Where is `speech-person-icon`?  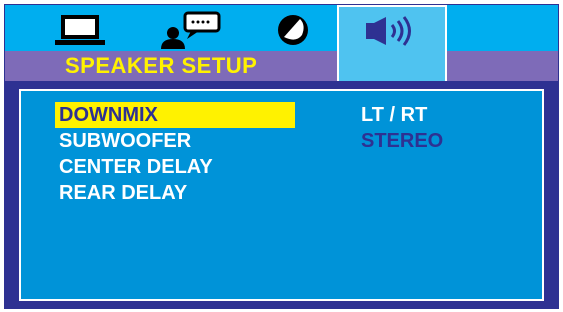 speech-person-icon is located at coordinates (191, 30).